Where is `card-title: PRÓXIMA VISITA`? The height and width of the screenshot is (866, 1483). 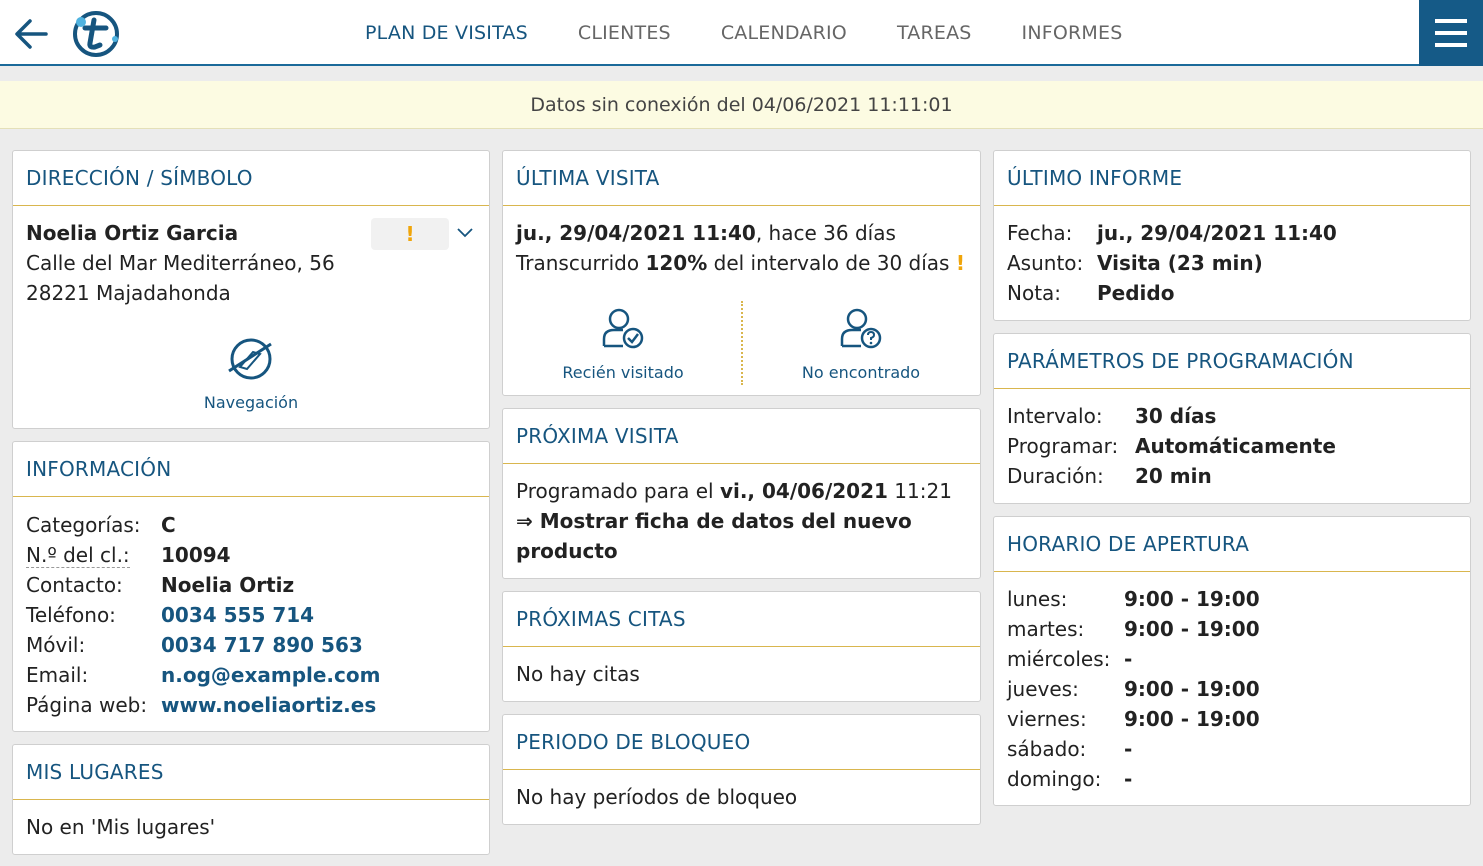
card-title: PRÓXIMA VISITA is located at coordinates (741, 436).